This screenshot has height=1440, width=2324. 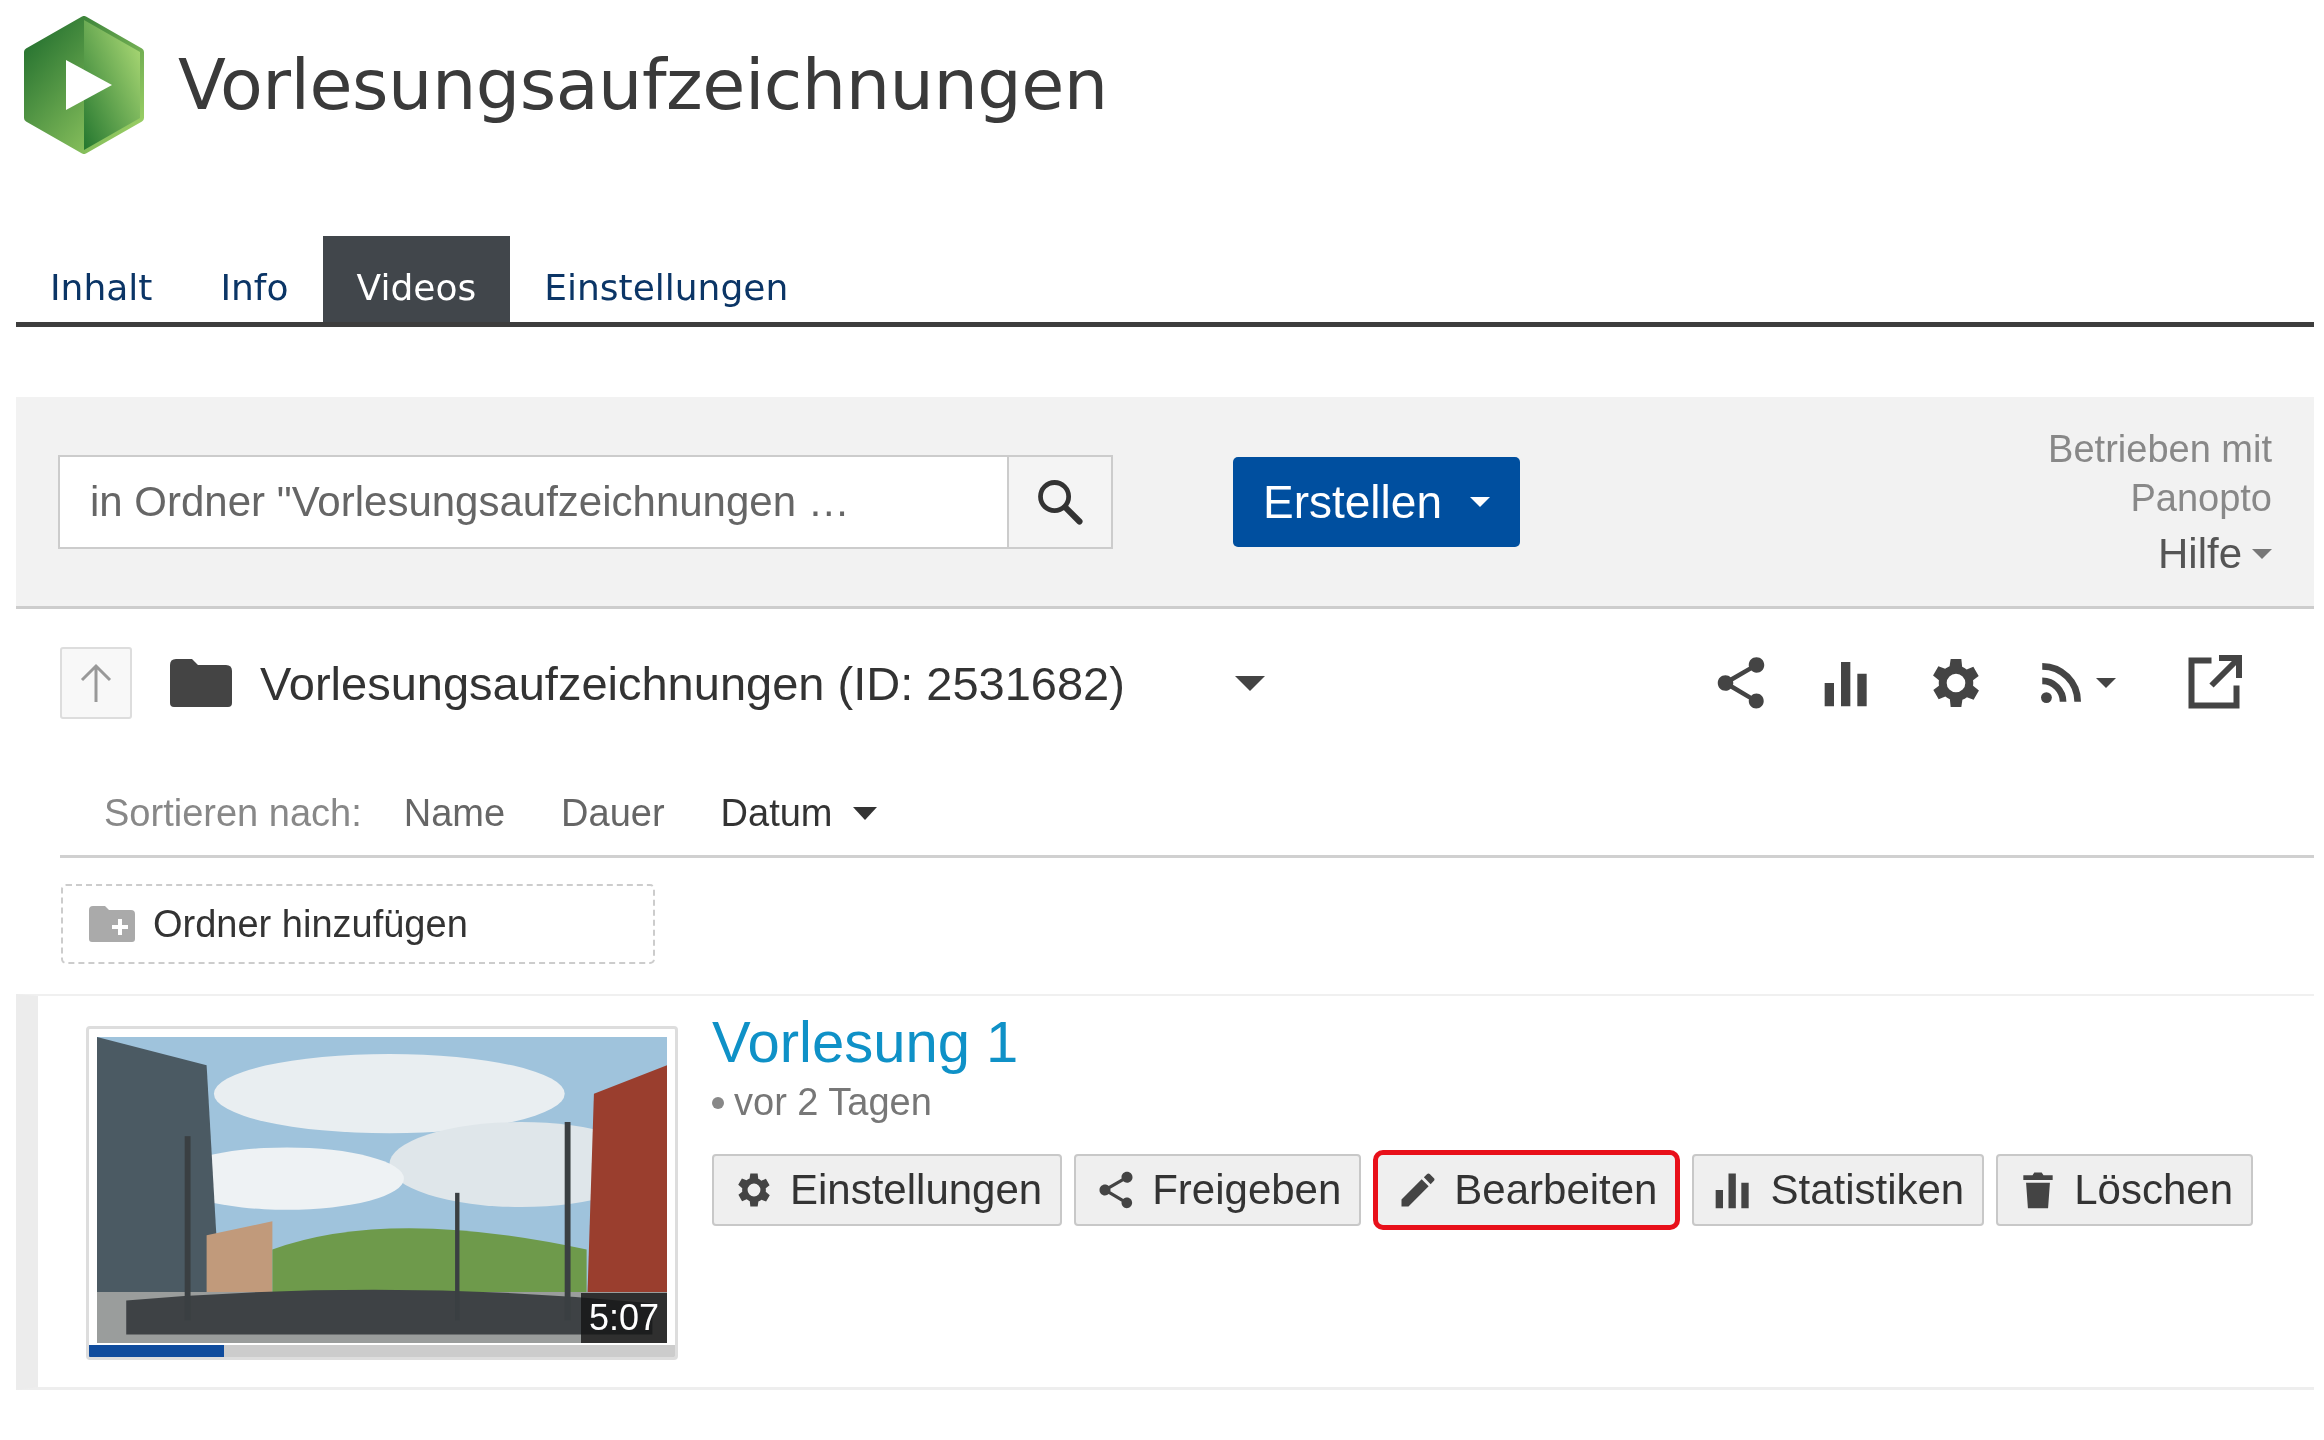 I want to click on action-button: Bearbeiten, so click(x=1527, y=1190).